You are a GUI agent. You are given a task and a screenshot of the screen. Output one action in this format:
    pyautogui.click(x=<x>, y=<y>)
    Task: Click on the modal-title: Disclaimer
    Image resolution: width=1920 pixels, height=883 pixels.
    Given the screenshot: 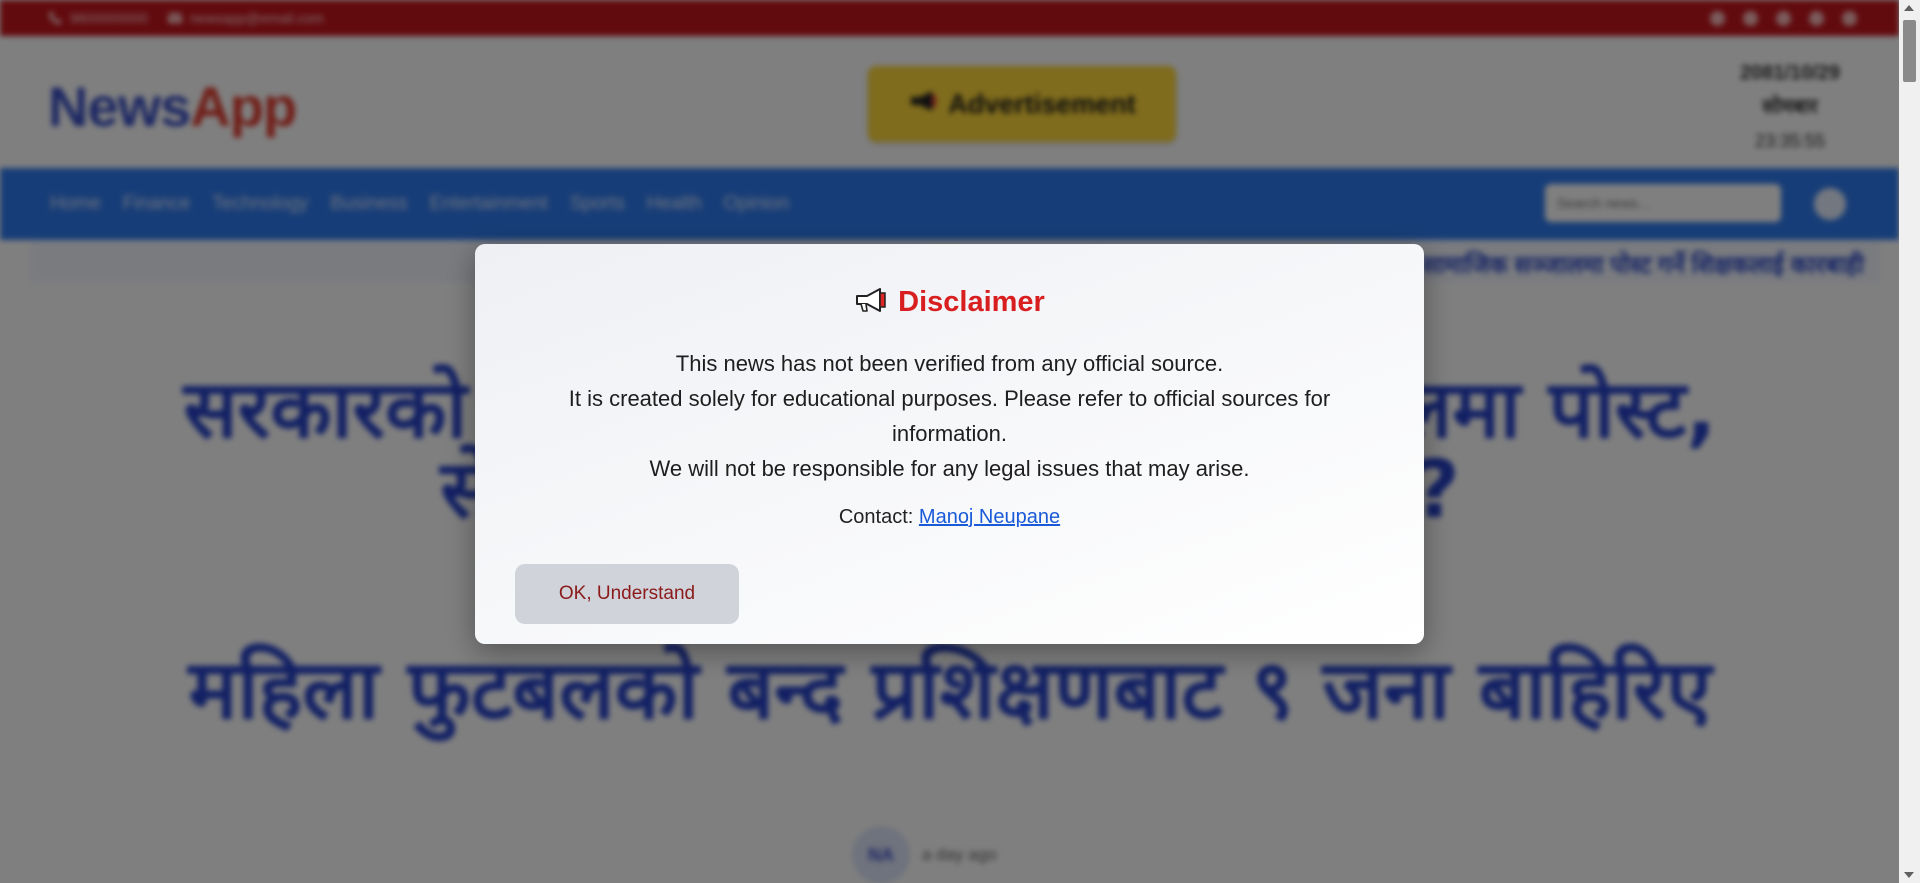 What is the action you would take?
    pyautogui.click(x=971, y=302)
    